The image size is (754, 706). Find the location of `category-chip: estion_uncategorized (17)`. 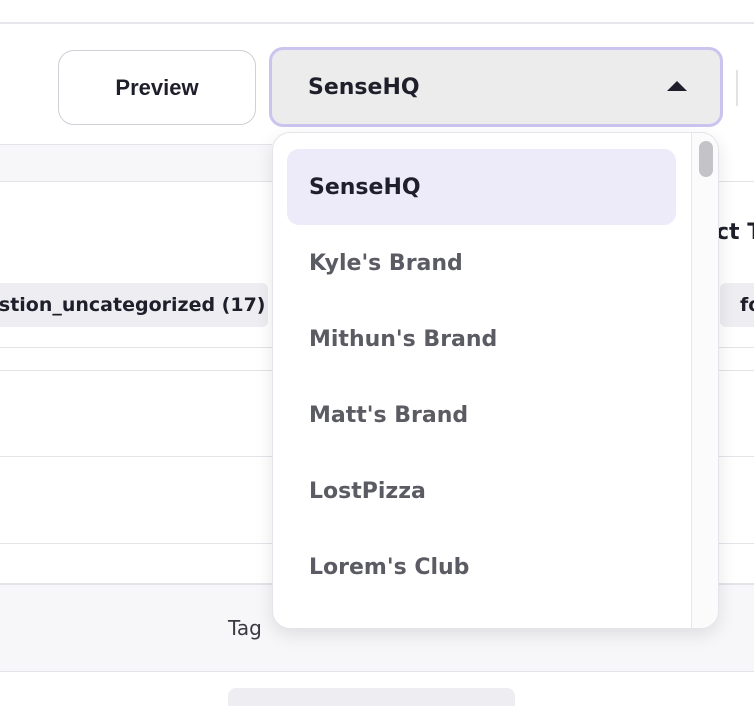

category-chip: estion_uncategorized (17) is located at coordinates (134, 305).